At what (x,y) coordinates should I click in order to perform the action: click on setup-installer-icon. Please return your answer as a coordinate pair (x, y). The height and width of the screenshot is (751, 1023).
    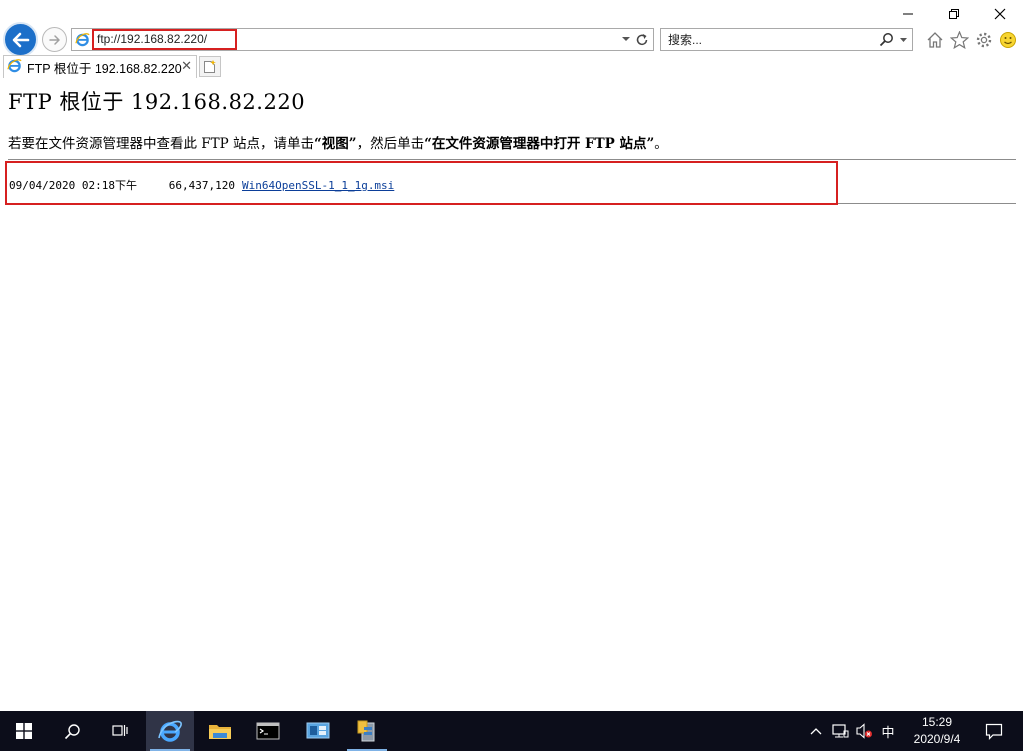
    Looking at the image, I should click on (366, 731).